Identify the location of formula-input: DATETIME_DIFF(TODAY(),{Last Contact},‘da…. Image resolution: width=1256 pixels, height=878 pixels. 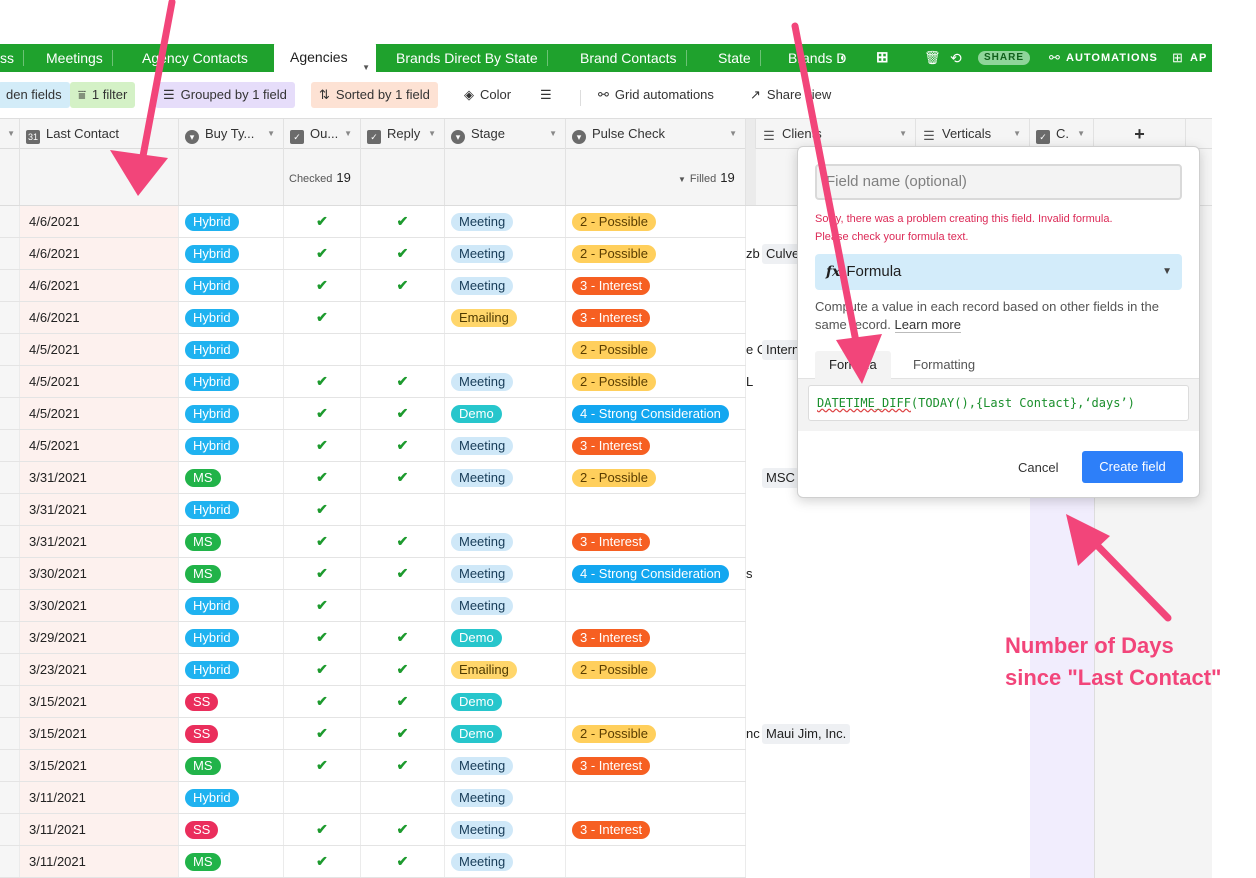
(998, 403).